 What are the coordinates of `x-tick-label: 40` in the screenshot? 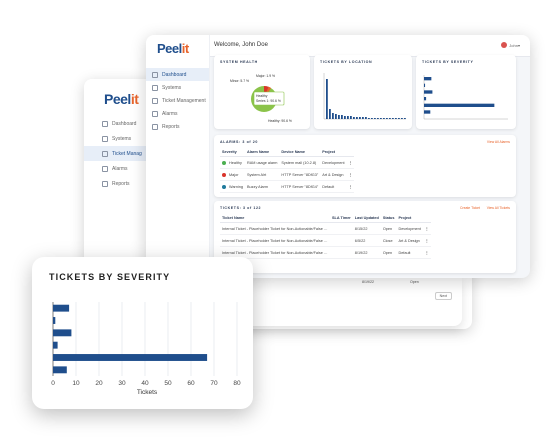 It's located at (145, 383).